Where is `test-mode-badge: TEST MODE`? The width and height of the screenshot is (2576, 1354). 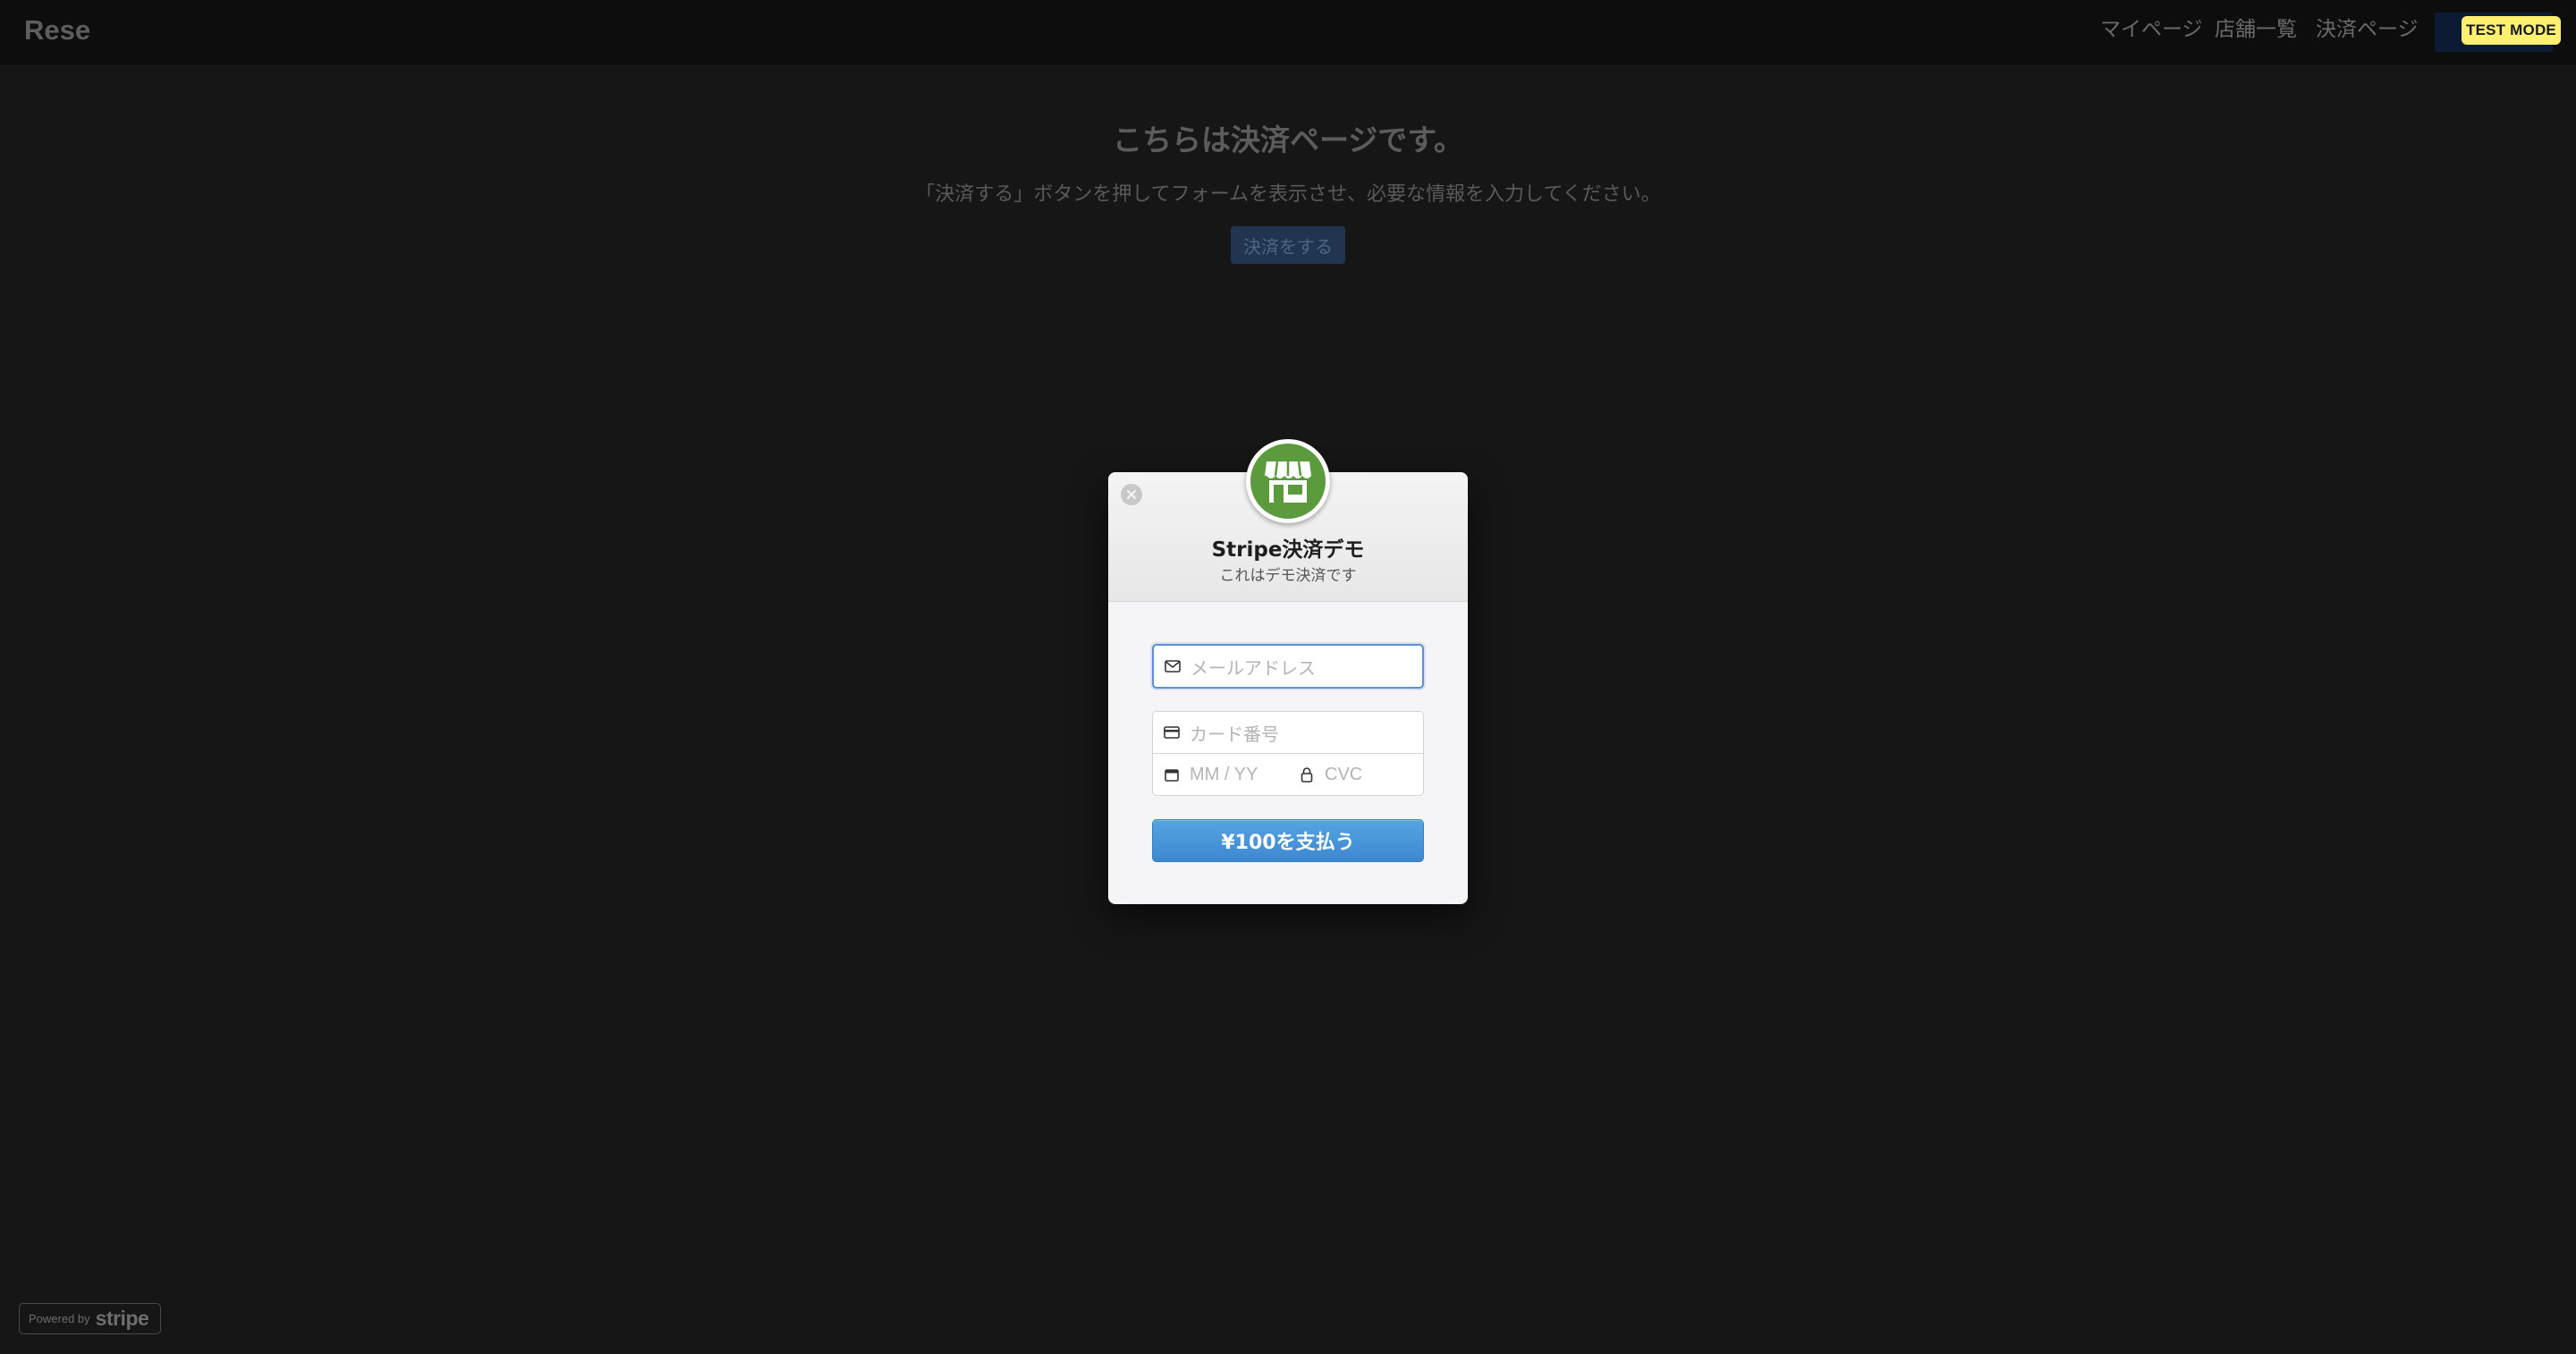
test-mode-badge: TEST MODE is located at coordinates (2511, 30).